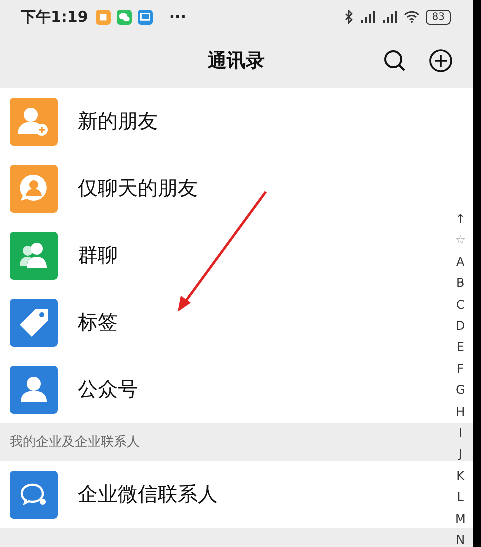  Describe the element at coordinates (460, 477) in the screenshot. I see `index-letter: K` at that location.